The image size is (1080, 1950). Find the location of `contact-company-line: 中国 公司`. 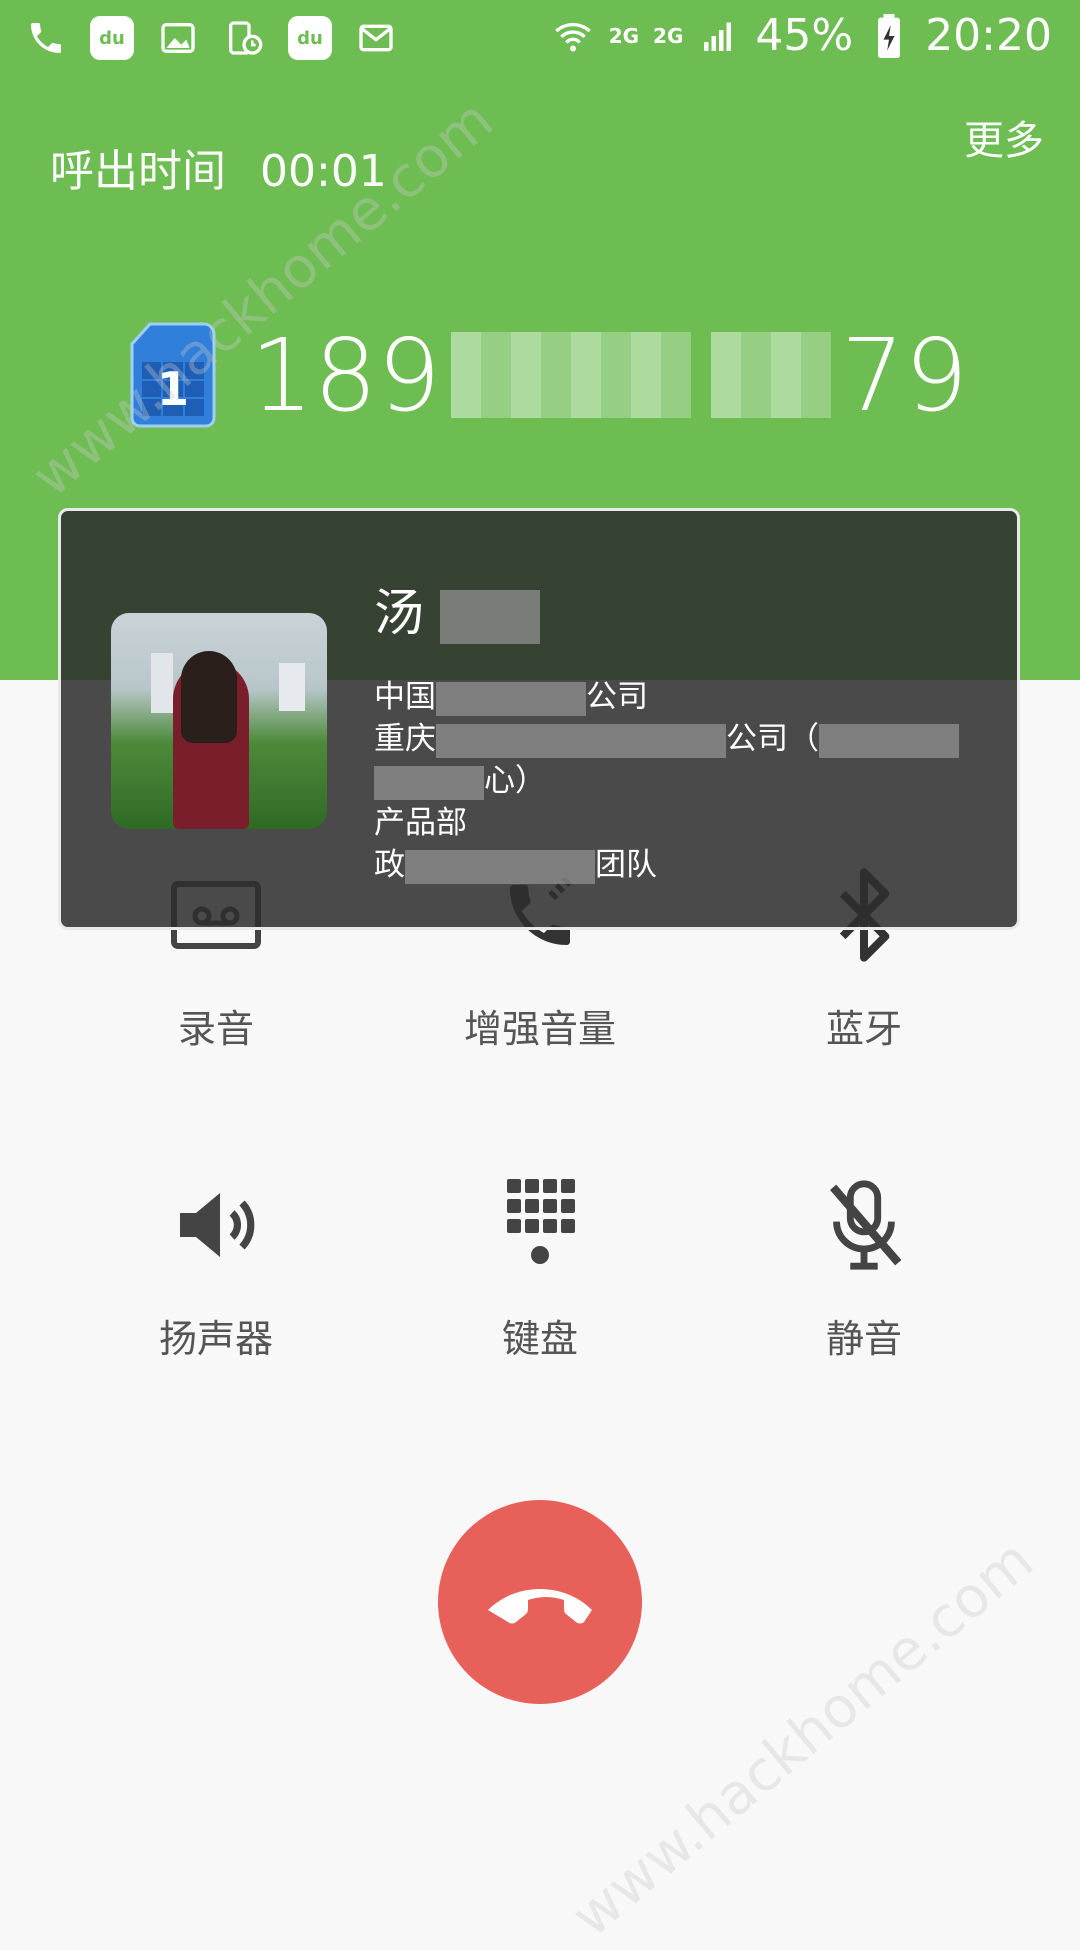

contact-company-line: 中国 公司 is located at coordinates (511, 697).